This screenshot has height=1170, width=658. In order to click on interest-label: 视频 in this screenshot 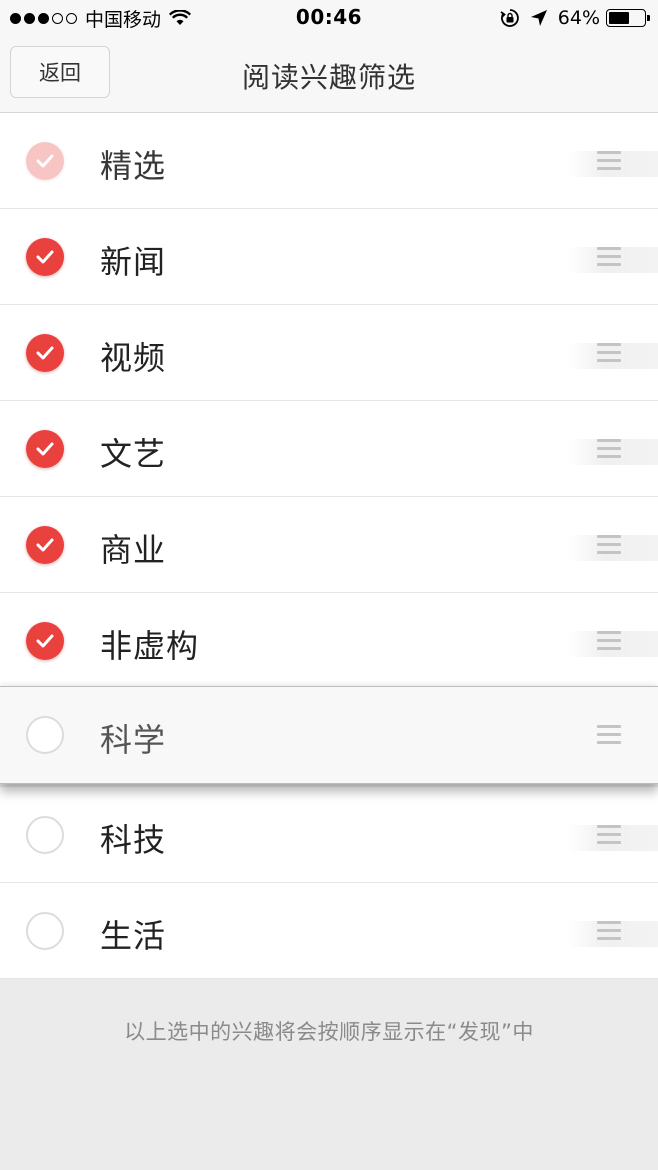, I will do `click(133, 358)`.